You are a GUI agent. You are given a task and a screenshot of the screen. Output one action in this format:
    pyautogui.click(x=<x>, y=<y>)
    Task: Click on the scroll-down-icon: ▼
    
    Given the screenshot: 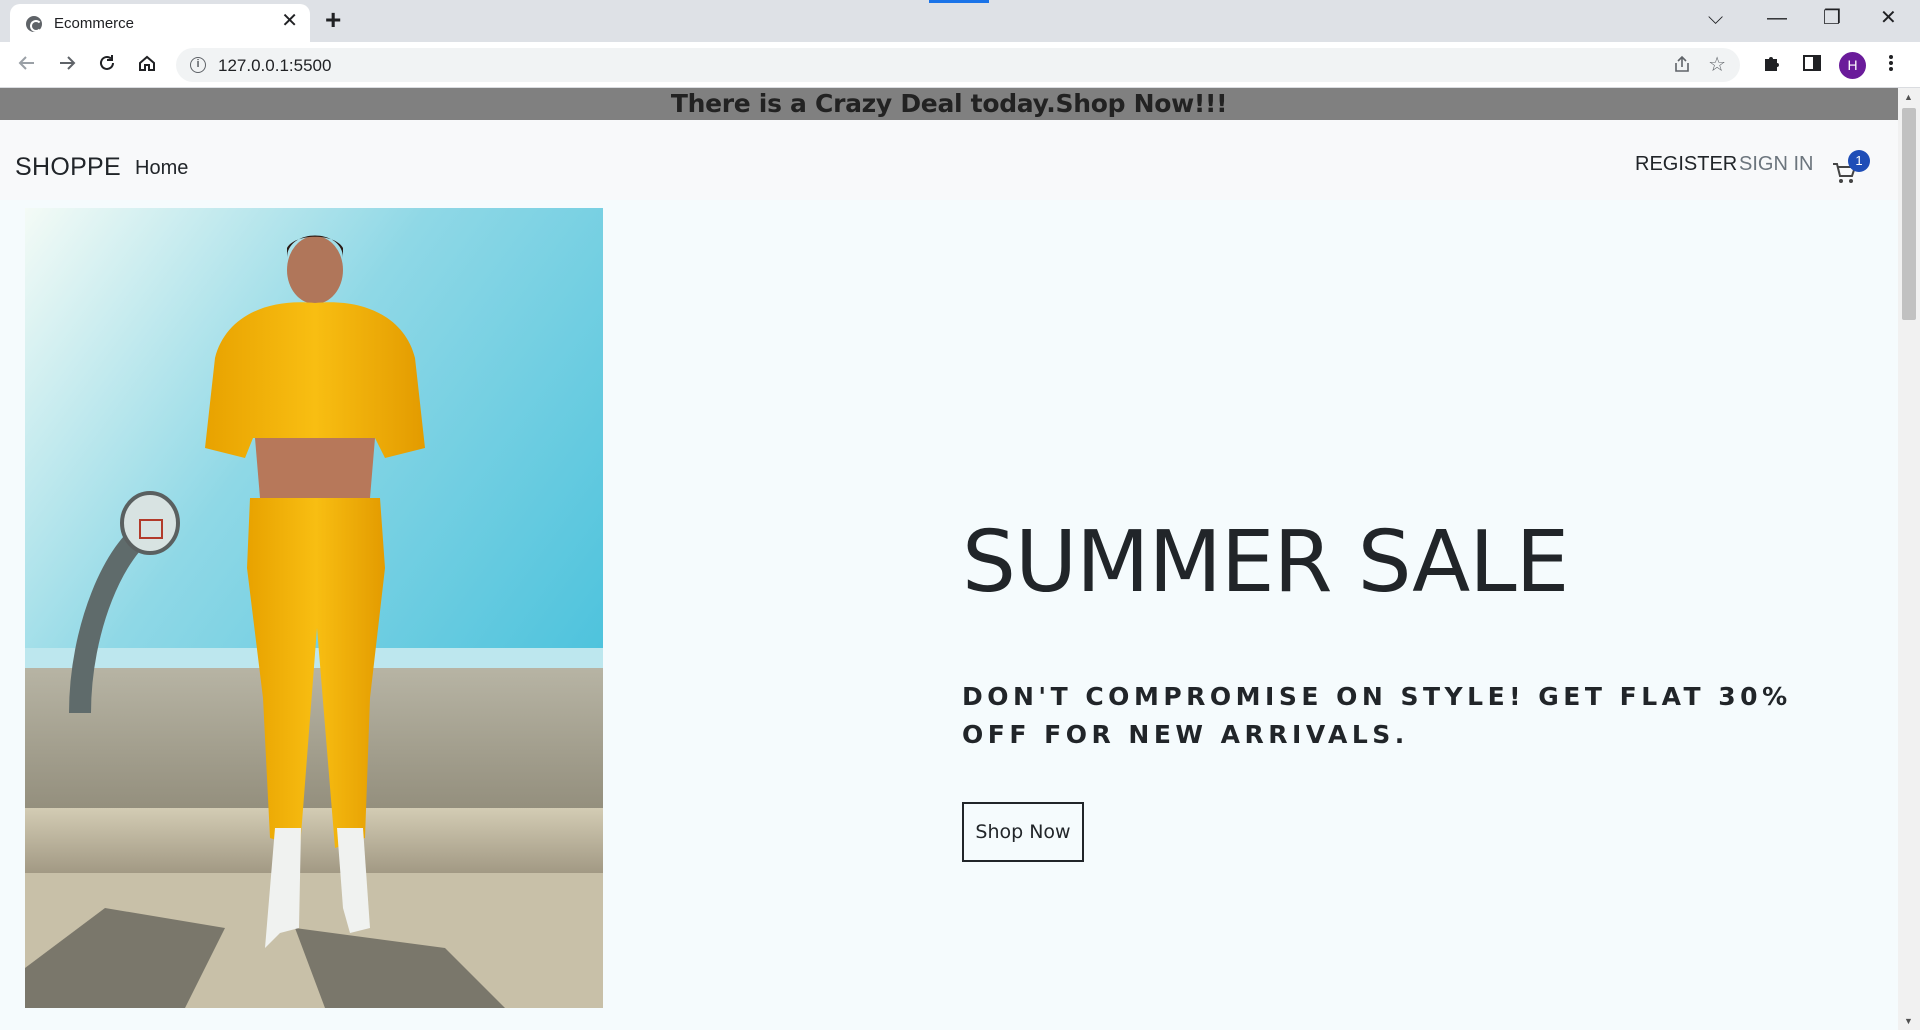 What is the action you would take?
    pyautogui.click(x=1908, y=1021)
    